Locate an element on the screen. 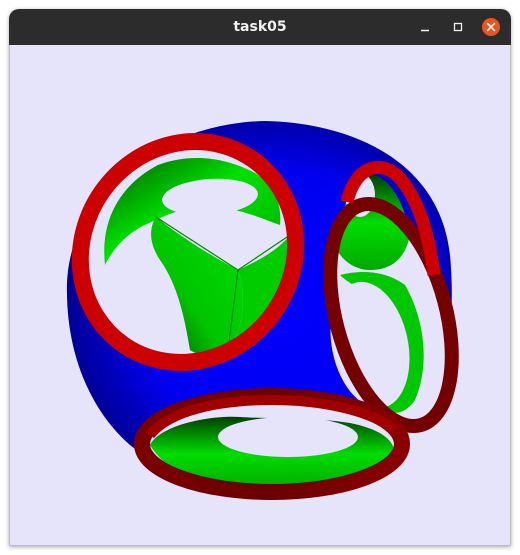 This screenshot has height=555, width=520. maximize-button is located at coordinates (458, 27).